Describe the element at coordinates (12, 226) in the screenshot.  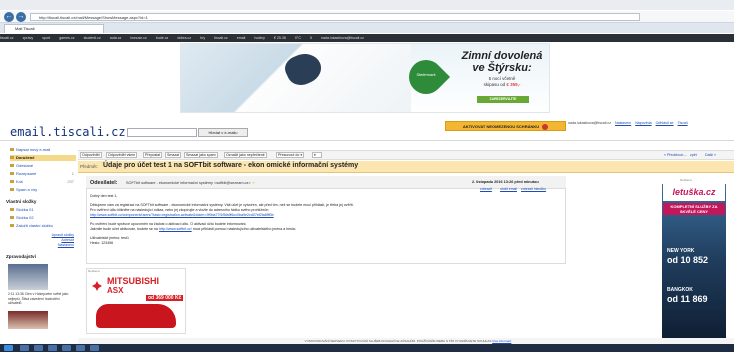
I see `folder-add-icon` at that location.